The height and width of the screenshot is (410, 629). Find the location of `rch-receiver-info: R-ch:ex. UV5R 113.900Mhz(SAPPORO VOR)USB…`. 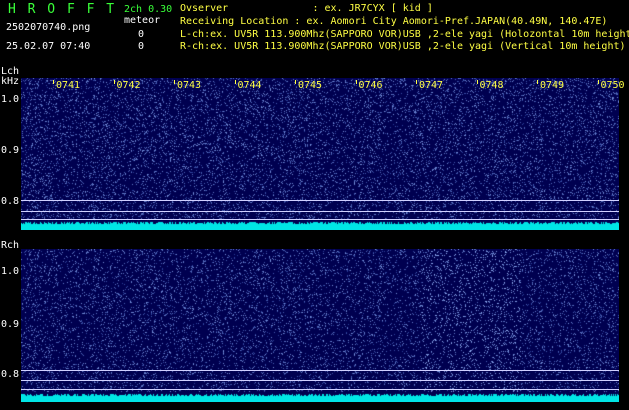

rch-receiver-info: R-ch:ex. UV5R 113.900Mhz(SAPPORO VOR)USB… is located at coordinates (403, 46).